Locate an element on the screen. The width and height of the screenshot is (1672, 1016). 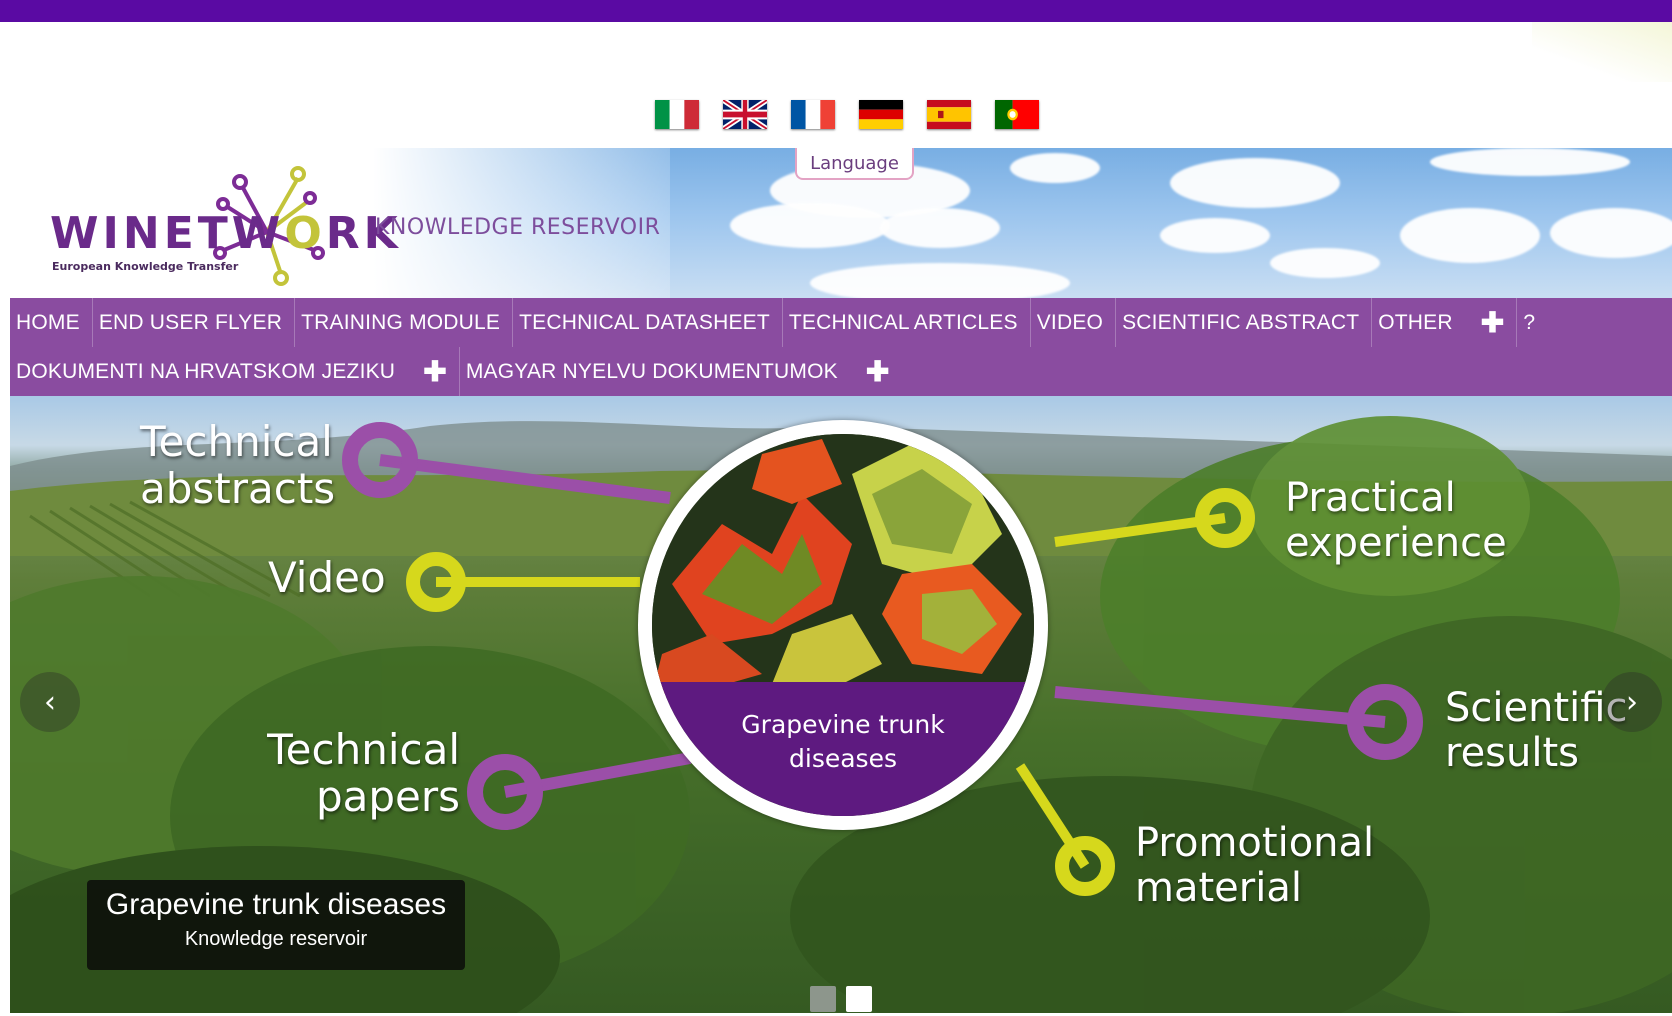
nav-hungarian-label: MAGYAR NYELVU DOKUMENTUMOK is located at coordinates (651, 371).